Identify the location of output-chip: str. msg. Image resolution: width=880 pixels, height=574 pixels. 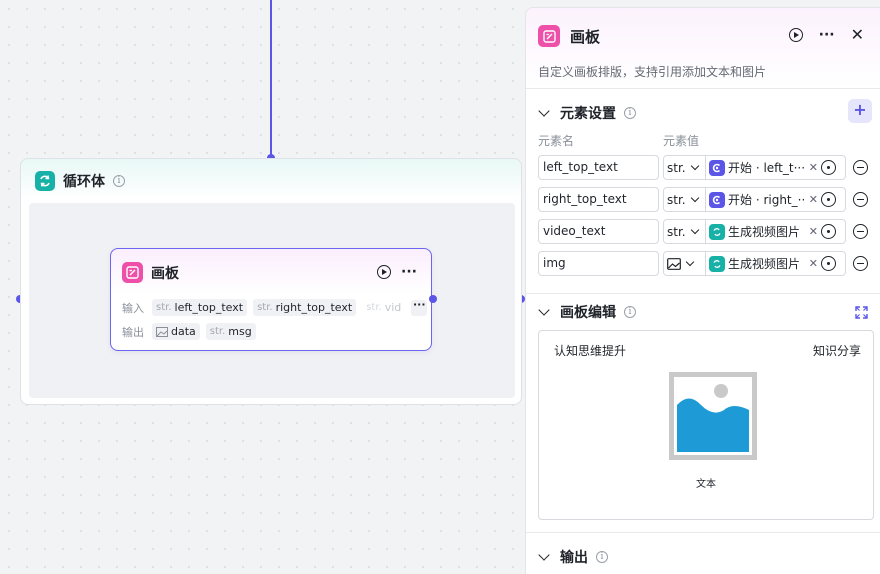
(230, 331).